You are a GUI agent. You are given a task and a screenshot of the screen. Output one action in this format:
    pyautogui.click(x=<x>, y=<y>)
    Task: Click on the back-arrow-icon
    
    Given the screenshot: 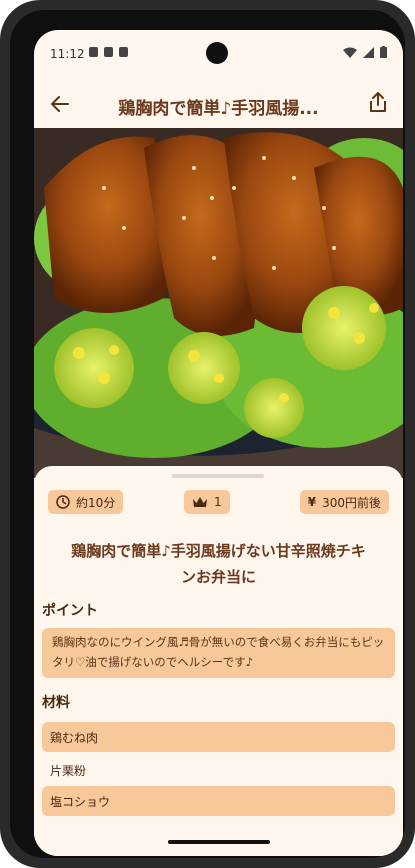 What is the action you would take?
    pyautogui.click(x=60, y=104)
    